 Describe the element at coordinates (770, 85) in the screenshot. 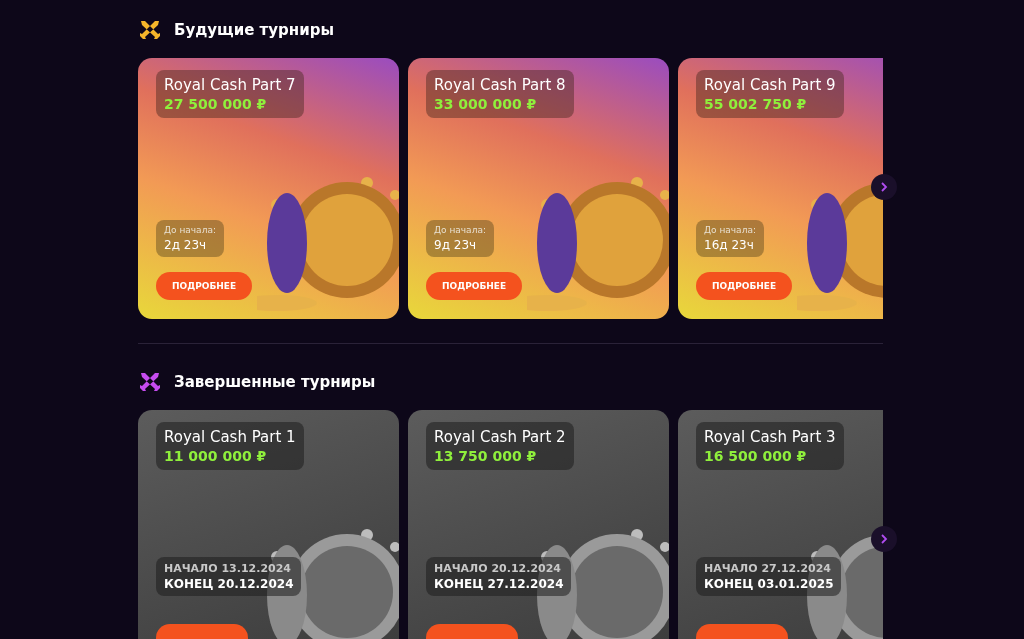

I see `tournament-name: Royal Cash Part 9` at that location.